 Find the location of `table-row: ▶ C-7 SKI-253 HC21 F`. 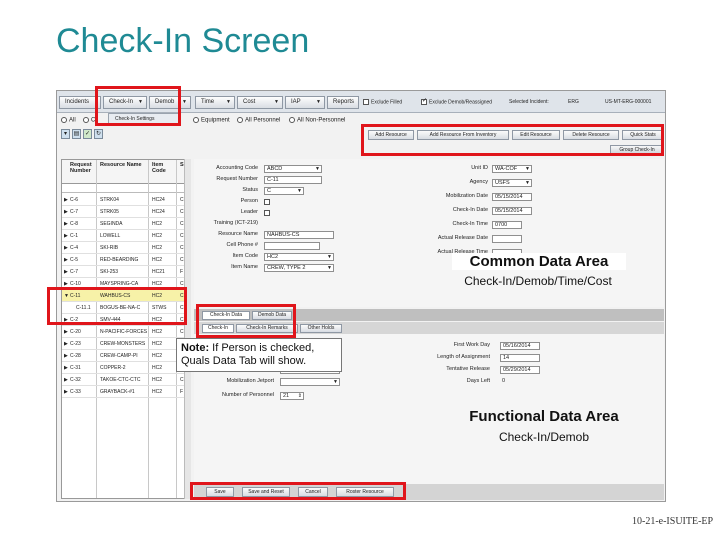

table-row: ▶ C-7 SKI-253 HC21 F is located at coordinates (125, 272).